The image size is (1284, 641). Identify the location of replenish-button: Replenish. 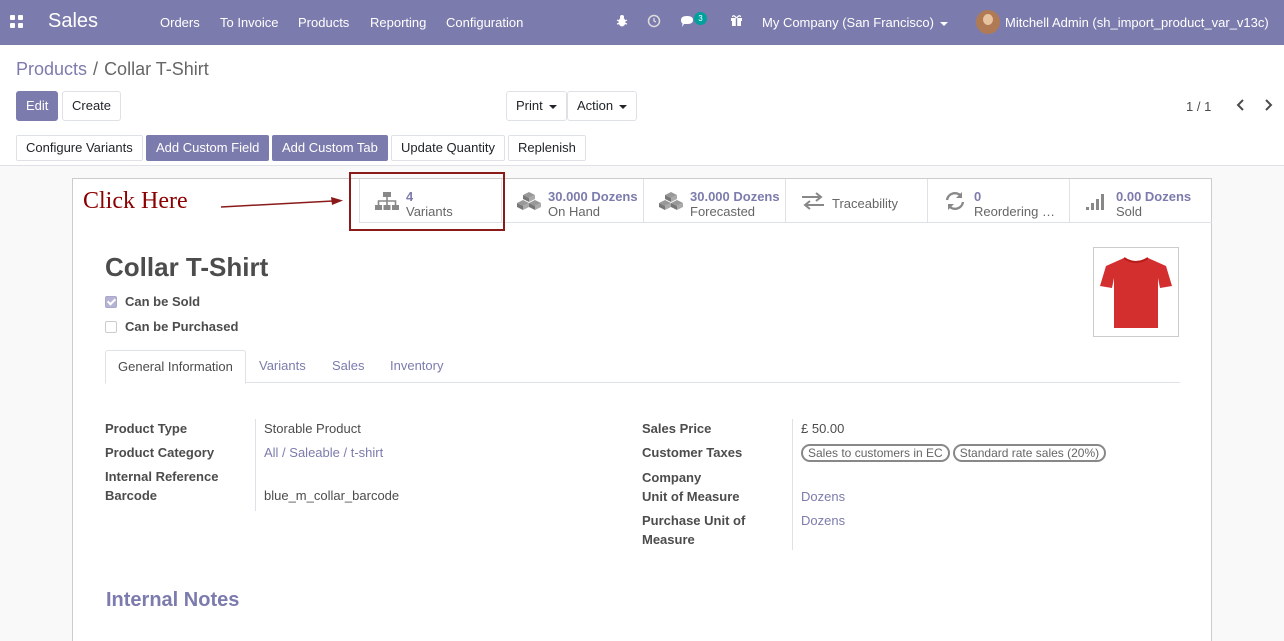
(547, 148).